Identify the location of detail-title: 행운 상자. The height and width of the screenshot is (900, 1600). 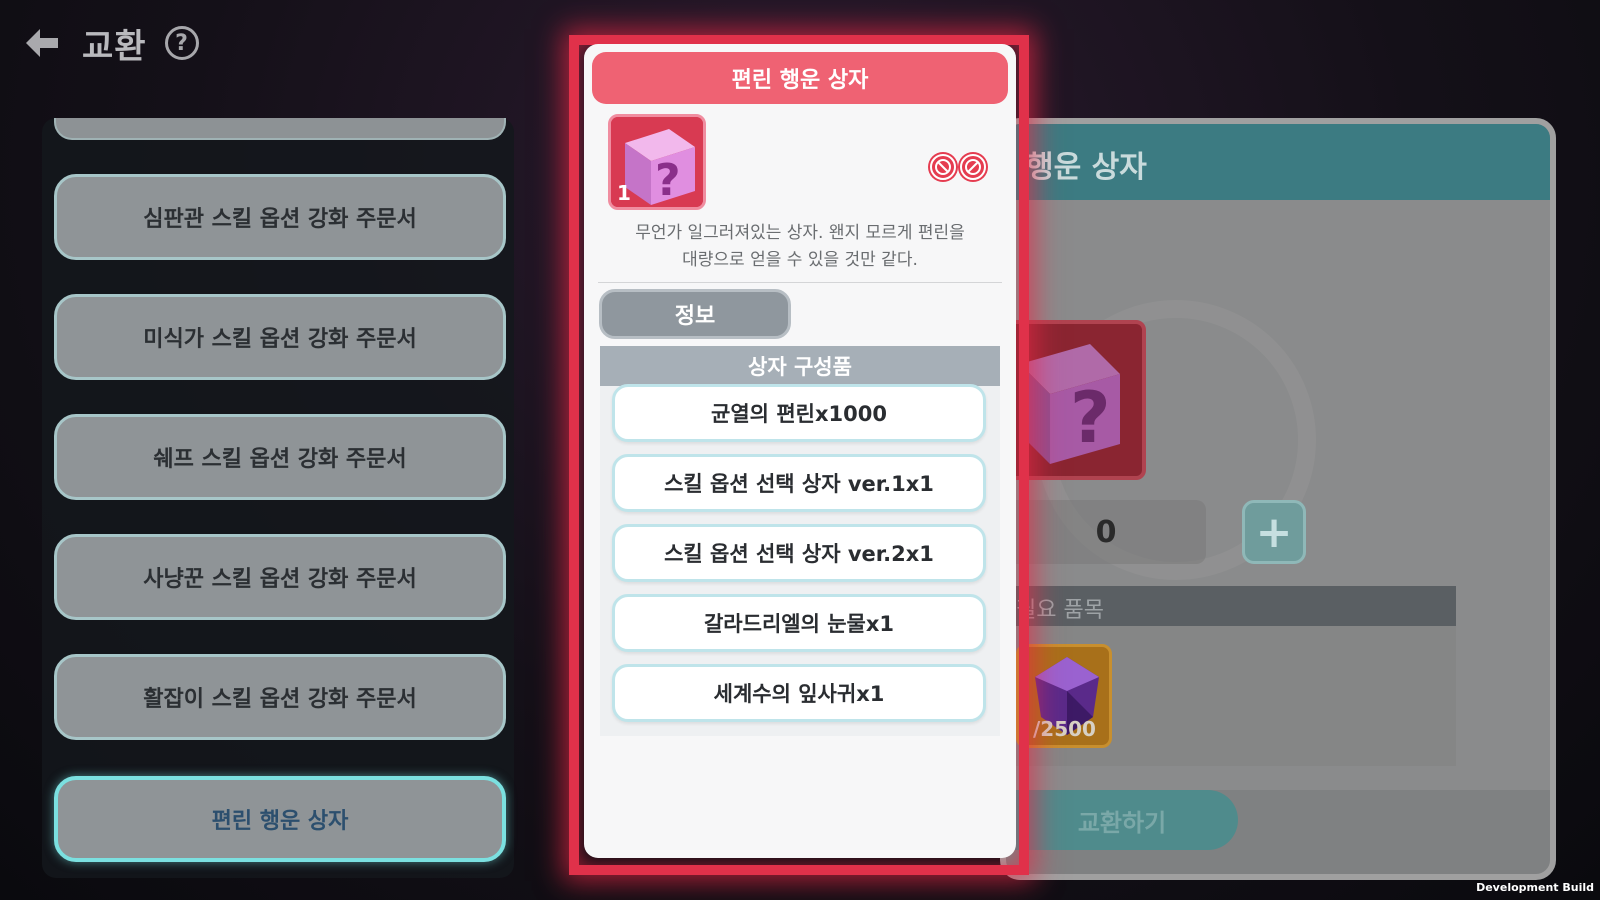
(1086, 167).